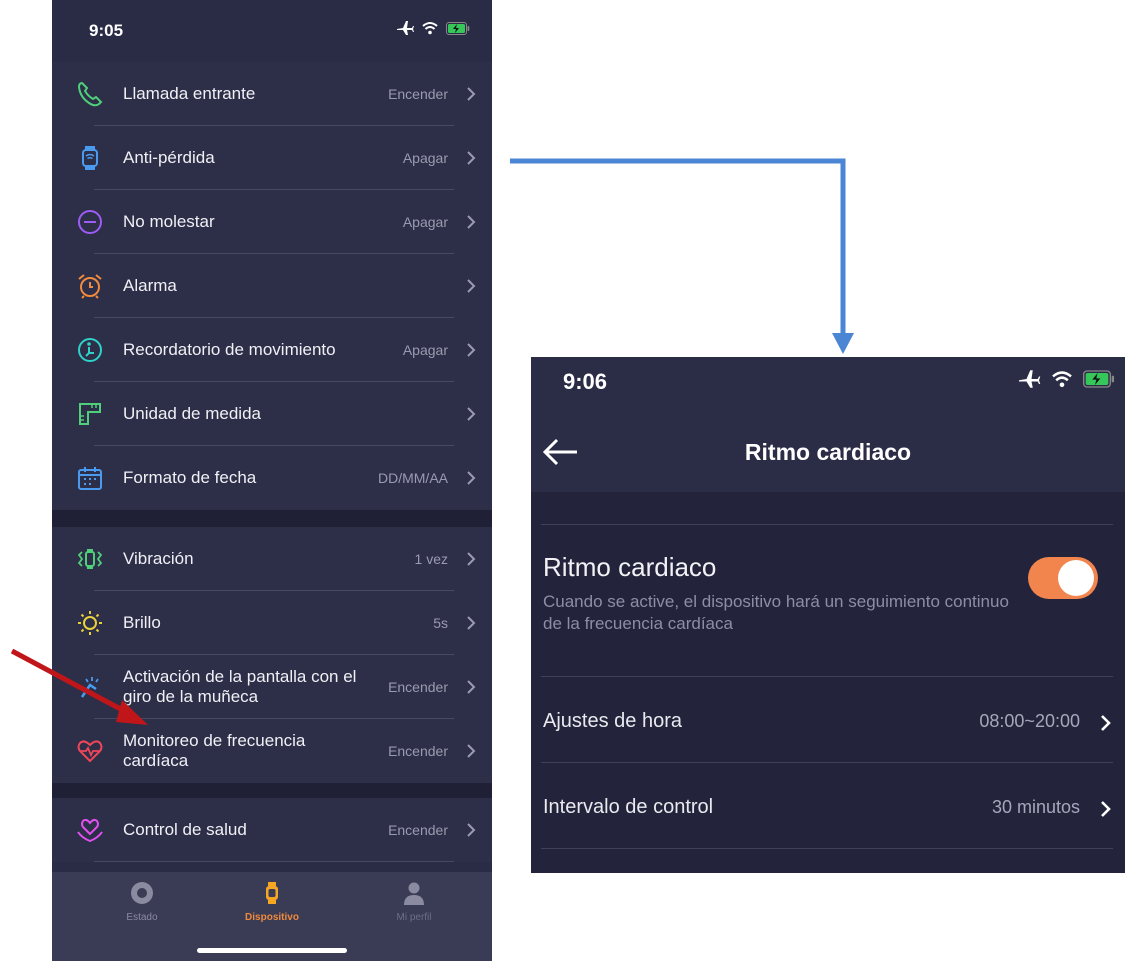  Describe the element at coordinates (190, 477) in the screenshot. I see `setting-label: Formato de fecha` at that location.